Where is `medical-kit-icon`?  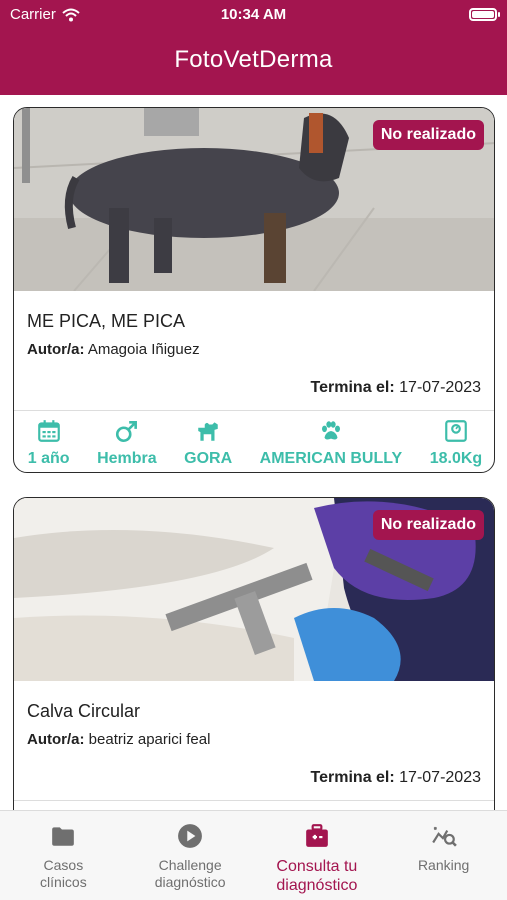 medical-kit-icon is located at coordinates (317, 835).